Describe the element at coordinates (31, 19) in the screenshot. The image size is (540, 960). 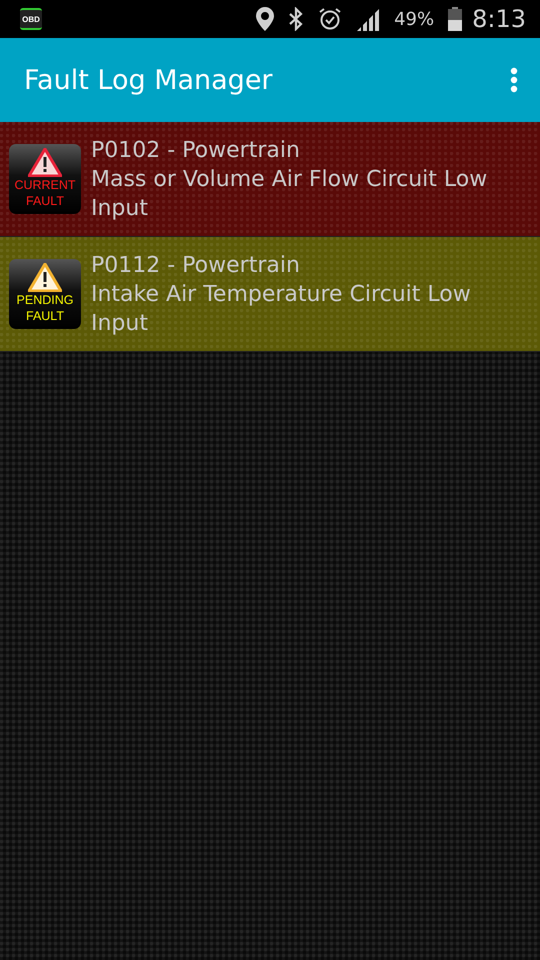
I see `app-notification-icon: OBD` at that location.